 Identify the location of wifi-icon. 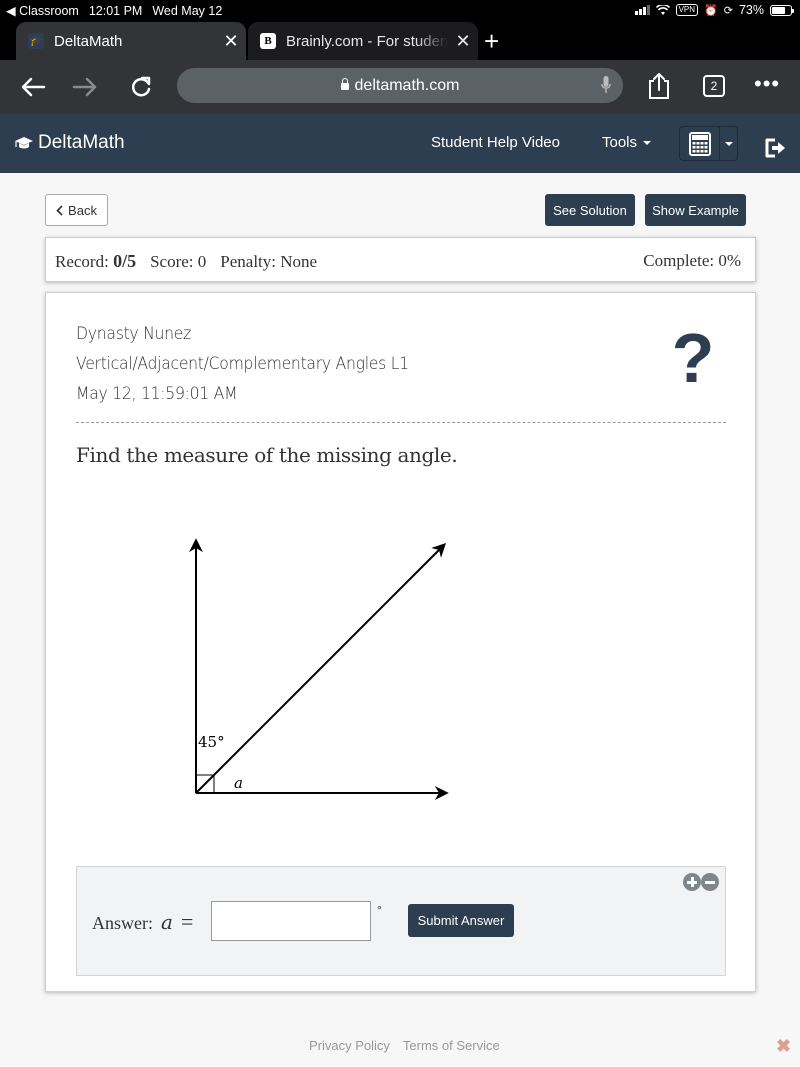
(662, 9).